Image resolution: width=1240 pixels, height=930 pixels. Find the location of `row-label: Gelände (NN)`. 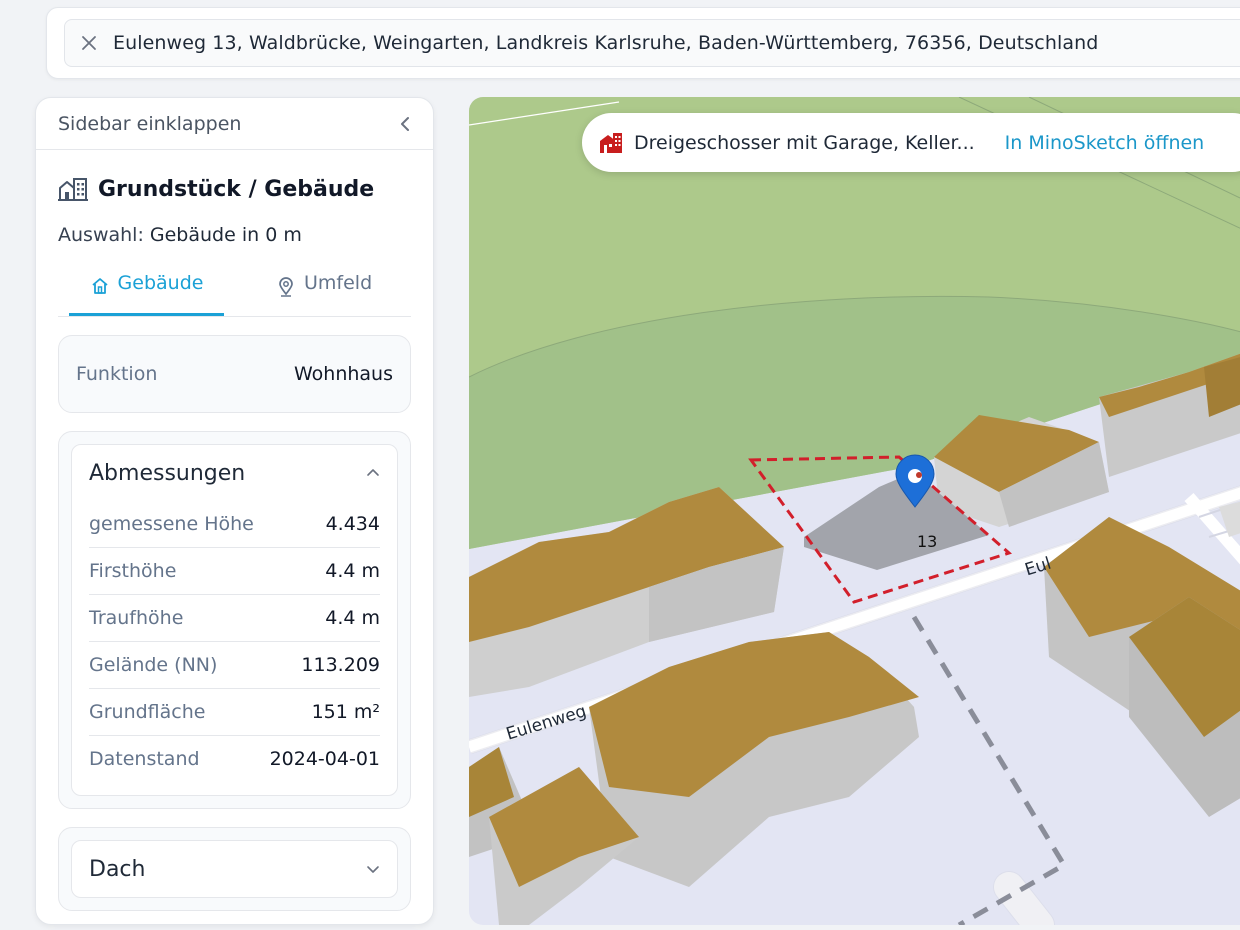

row-label: Gelände (NN) is located at coordinates (153, 665).